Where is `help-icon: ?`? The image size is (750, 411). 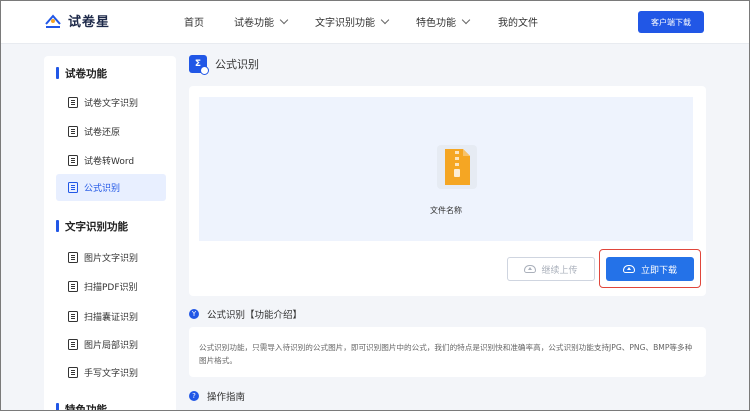
help-icon: ? is located at coordinates (194, 396).